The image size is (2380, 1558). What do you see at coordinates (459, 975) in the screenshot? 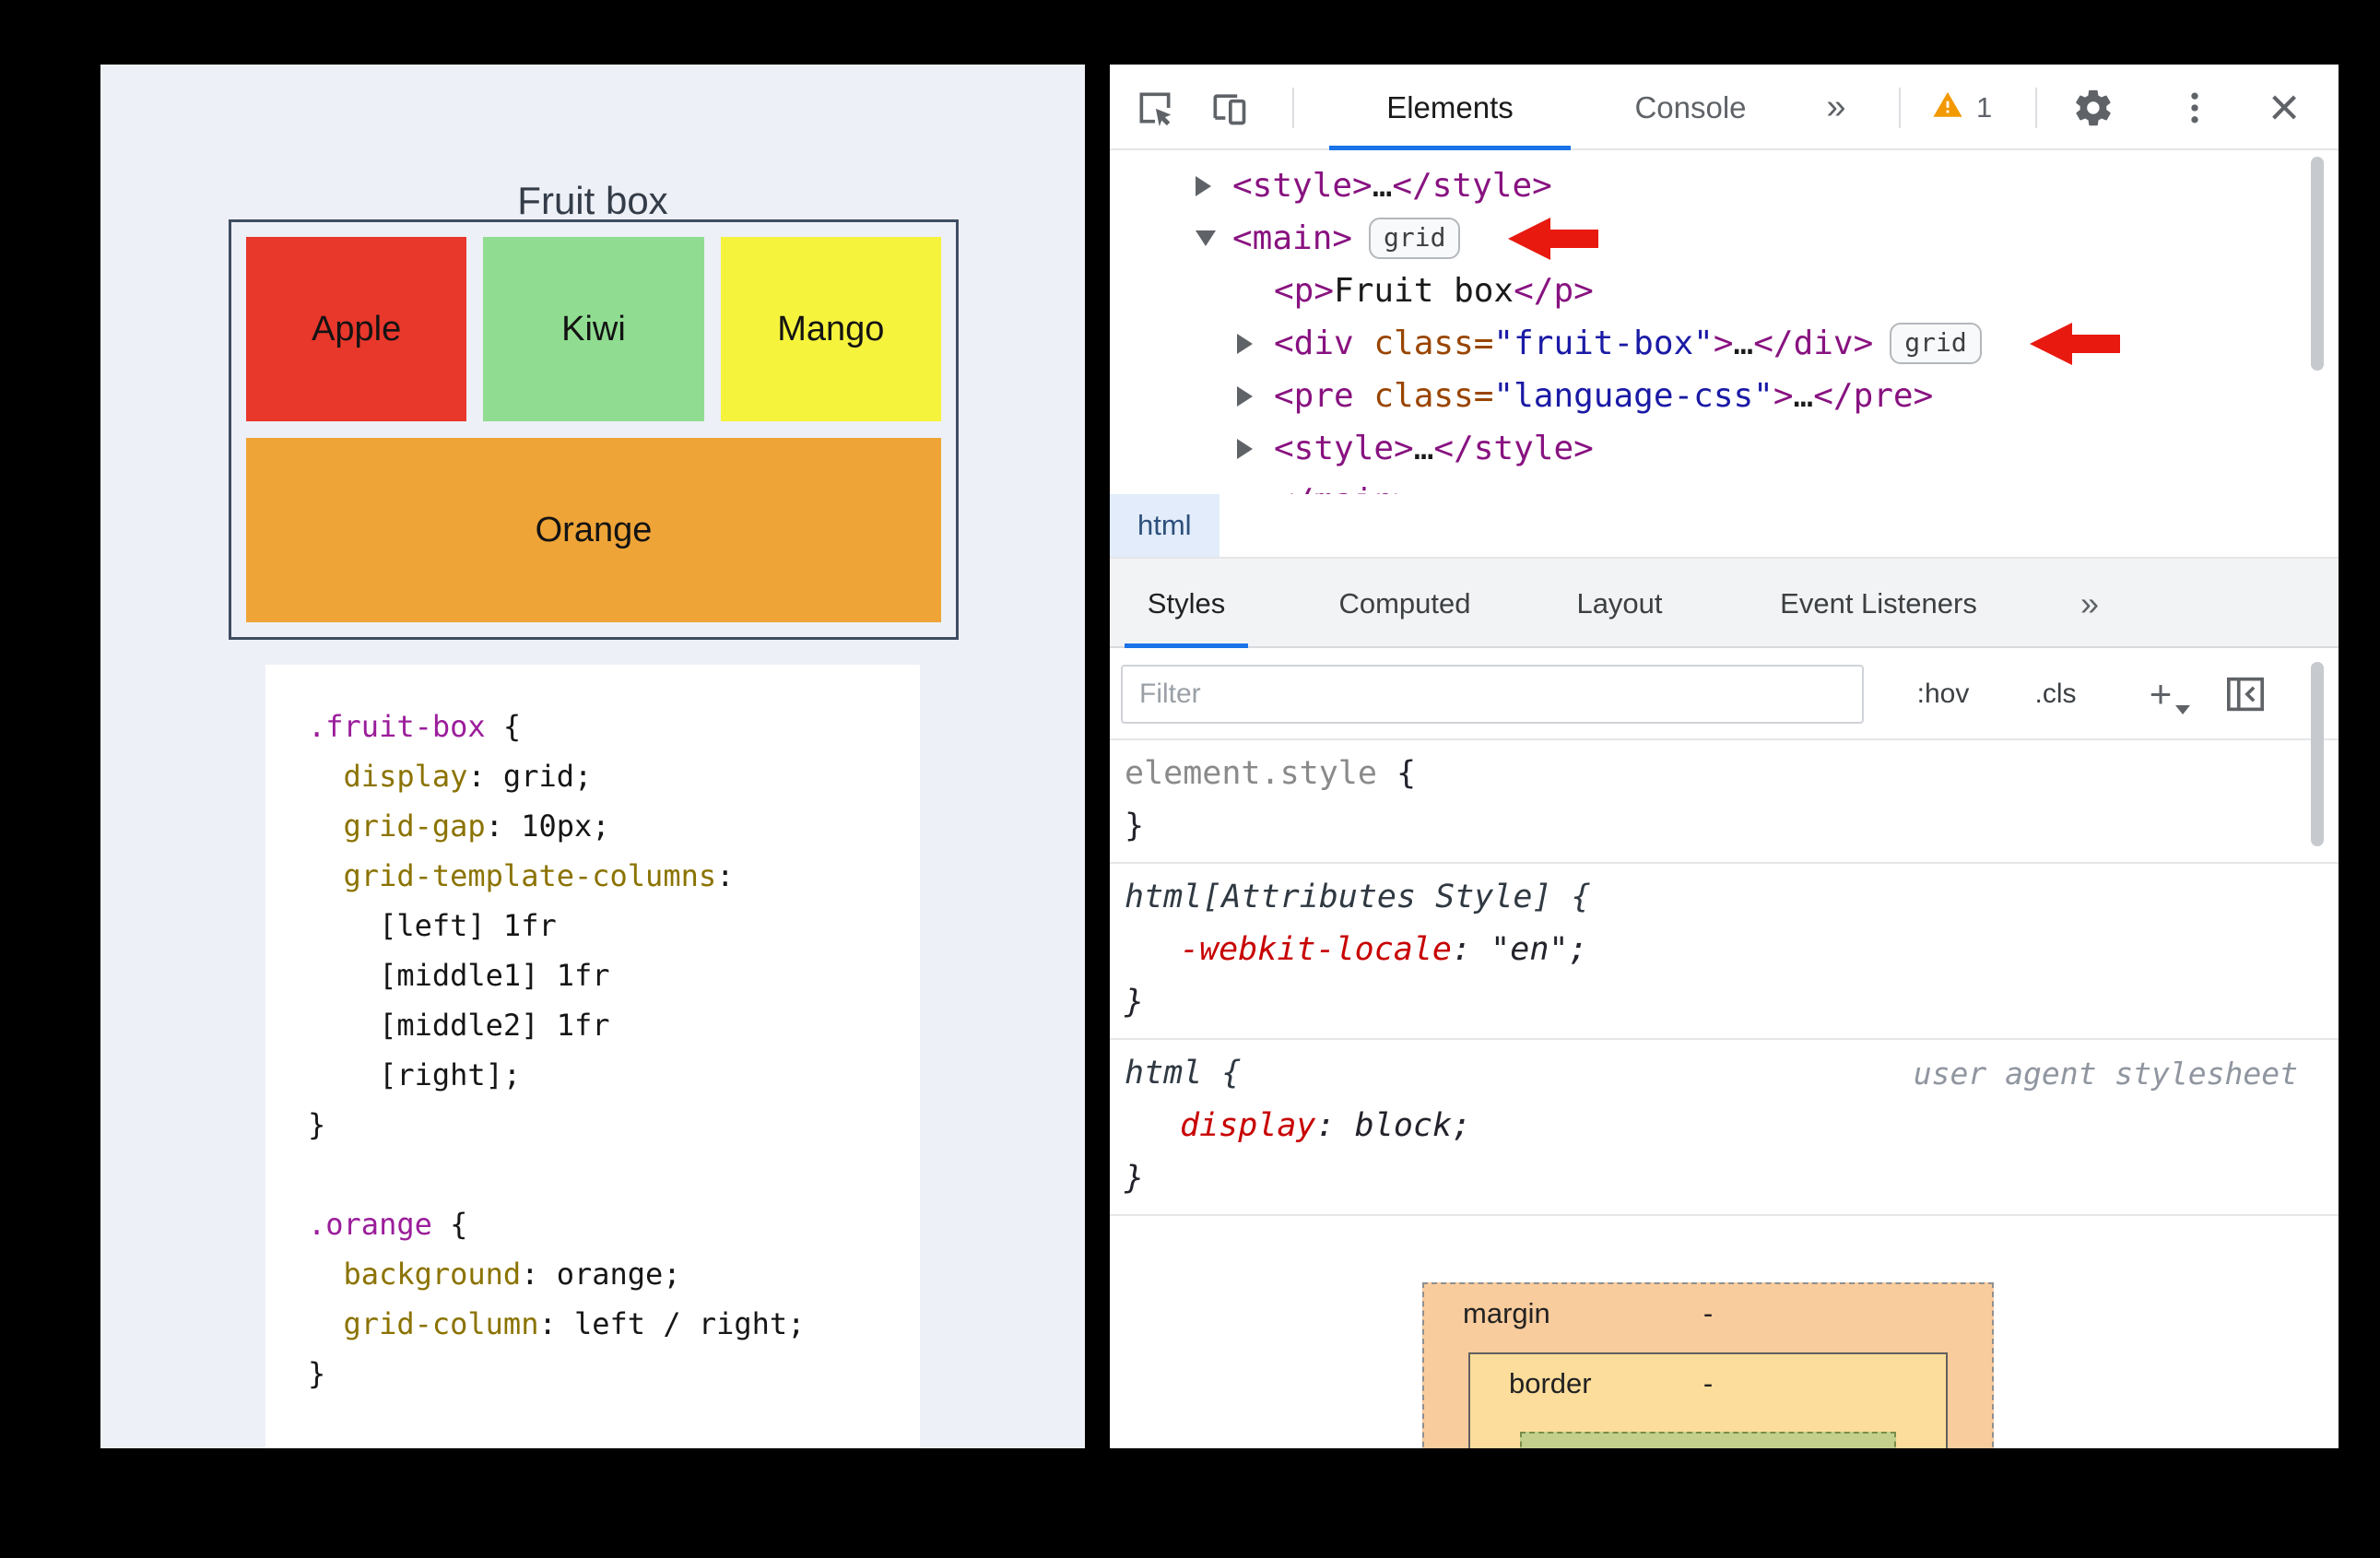
I see `token: [middle1] 1fr` at bounding box center [459, 975].